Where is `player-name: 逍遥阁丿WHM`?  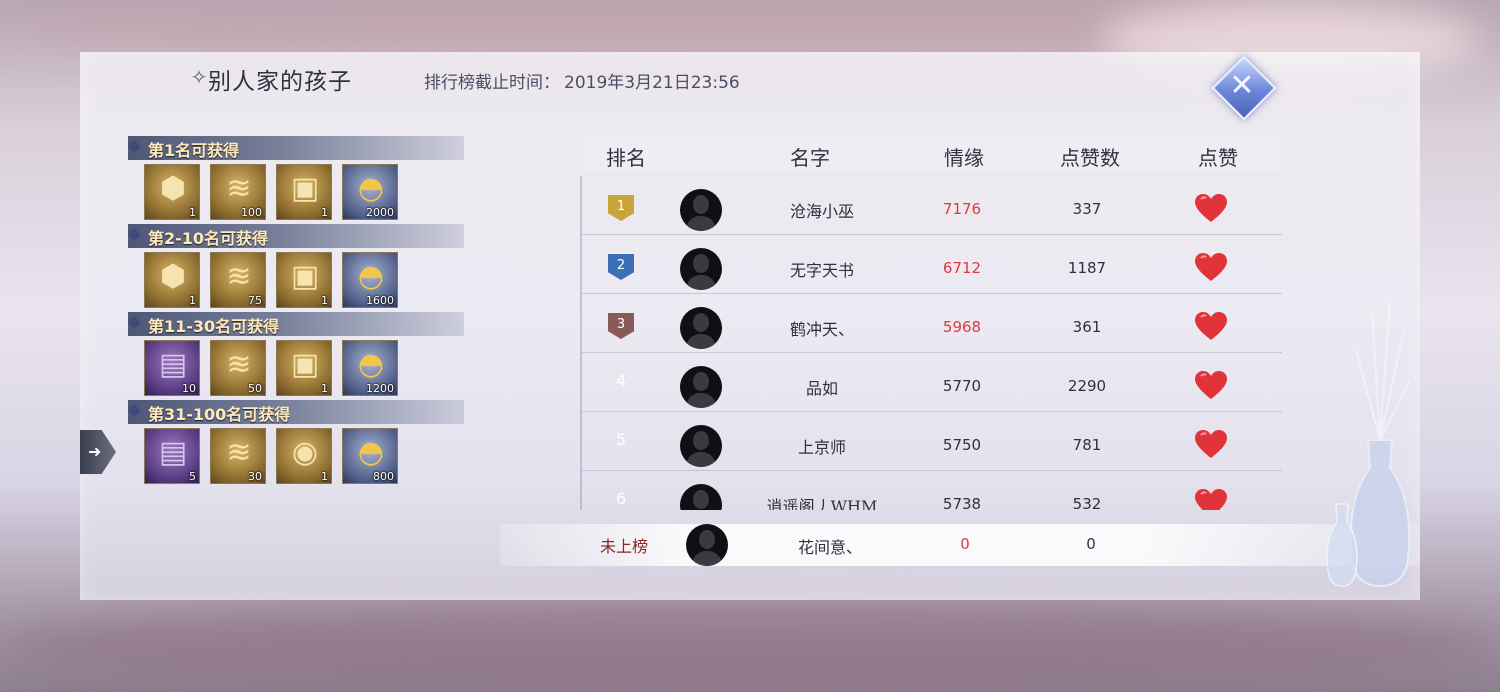 player-name: 逍遥阁丿WHM is located at coordinates (822, 503).